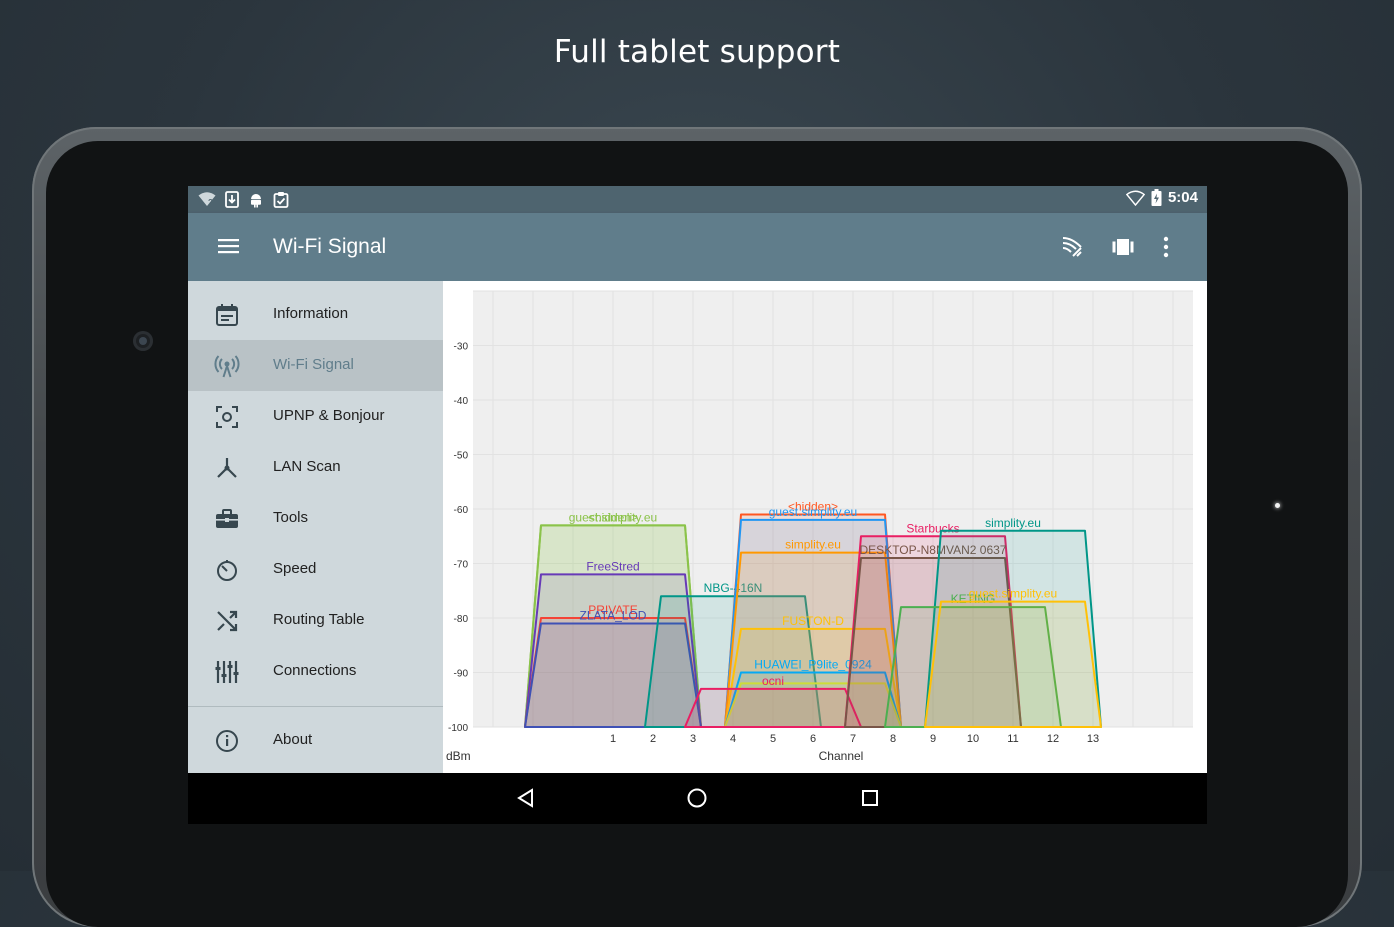 This screenshot has height=927, width=1394. What do you see at coordinates (813, 621) in the screenshot?
I see `network-label: FUSTON-D` at bounding box center [813, 621].